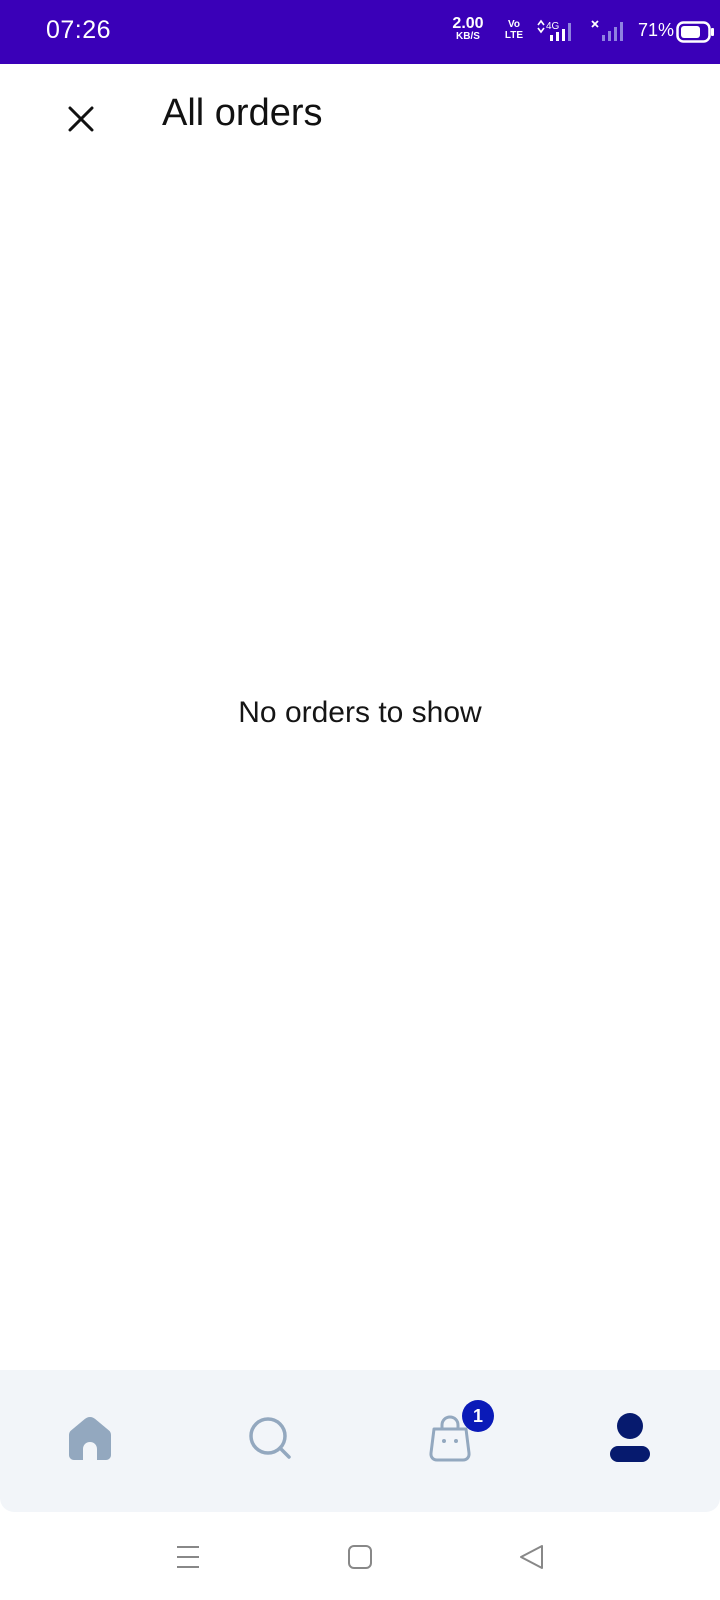 The height and width of the screenshot is (1600, 720). Describe the element at coordinates (360, 712) in the screenshot. I see `empty-state-message: No orders to show` at that location.